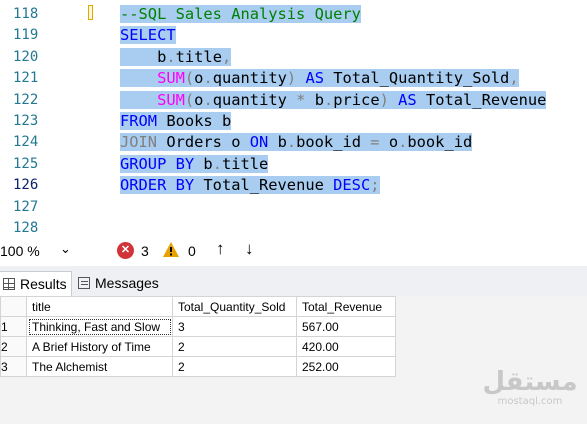 The width and height of the screenshot is (587, 424). What do you see at coordinates (234, 306) in the screenshot?
I see `column-header-total-quantity-sold: Total_Quantity_Sold` at bounding box center [234, 306].